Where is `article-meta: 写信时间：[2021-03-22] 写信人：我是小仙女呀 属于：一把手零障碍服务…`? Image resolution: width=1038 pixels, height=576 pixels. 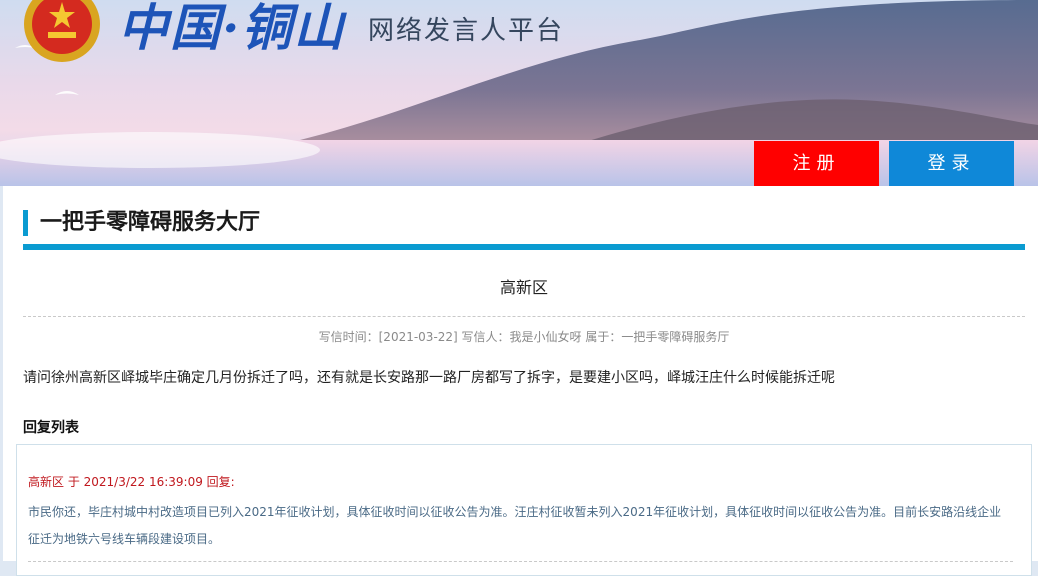
article-meta: 写信时间：[2021-03-22] 写信人：我是小仙女呀 属于：一把手零障碍服务… is located at coordinates (524, 337).